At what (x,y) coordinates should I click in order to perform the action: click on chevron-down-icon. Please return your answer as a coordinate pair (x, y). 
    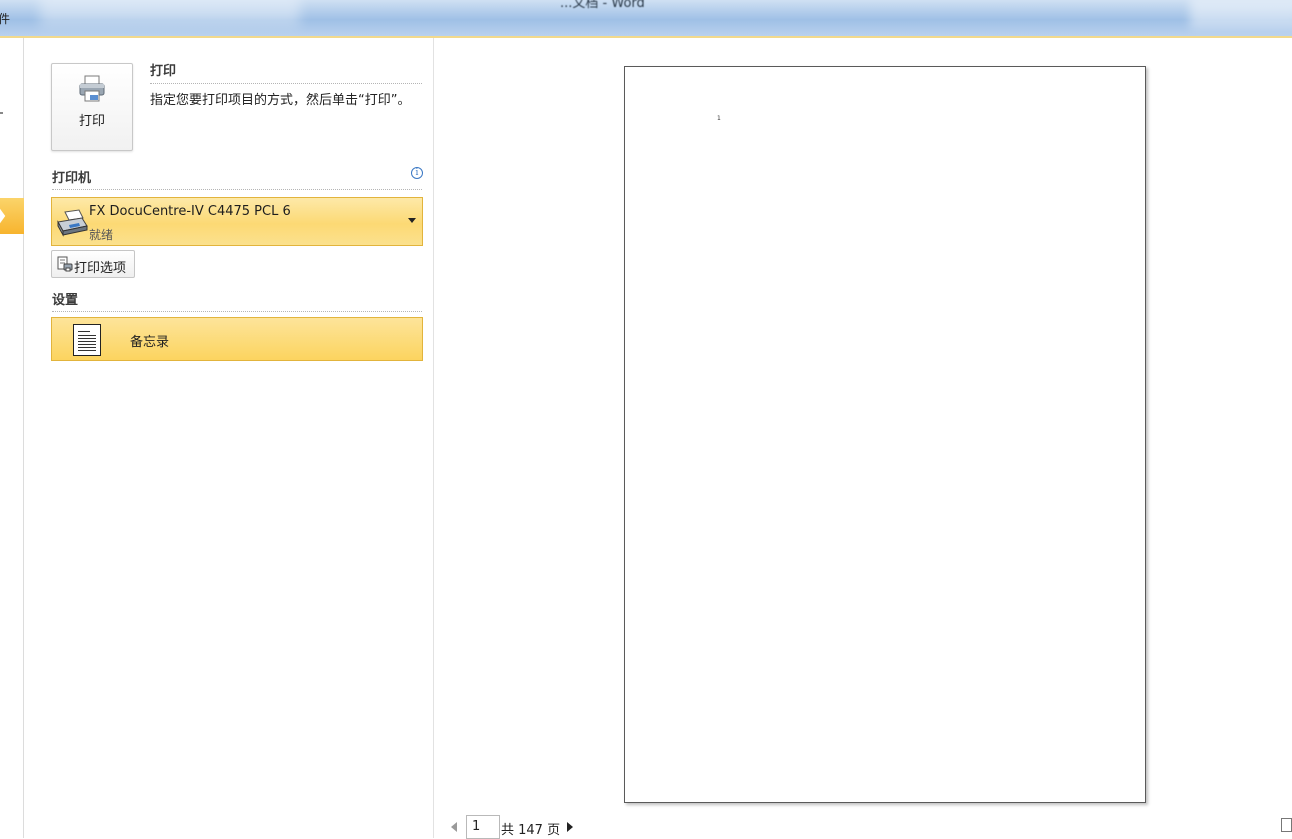
    Looking at the image, I should click on (412, 220).